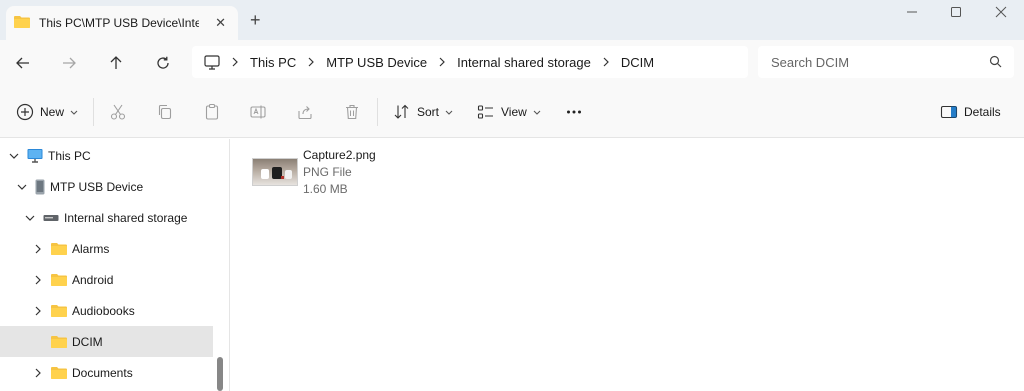  I want to click on trash-icon, so click(352, 112).